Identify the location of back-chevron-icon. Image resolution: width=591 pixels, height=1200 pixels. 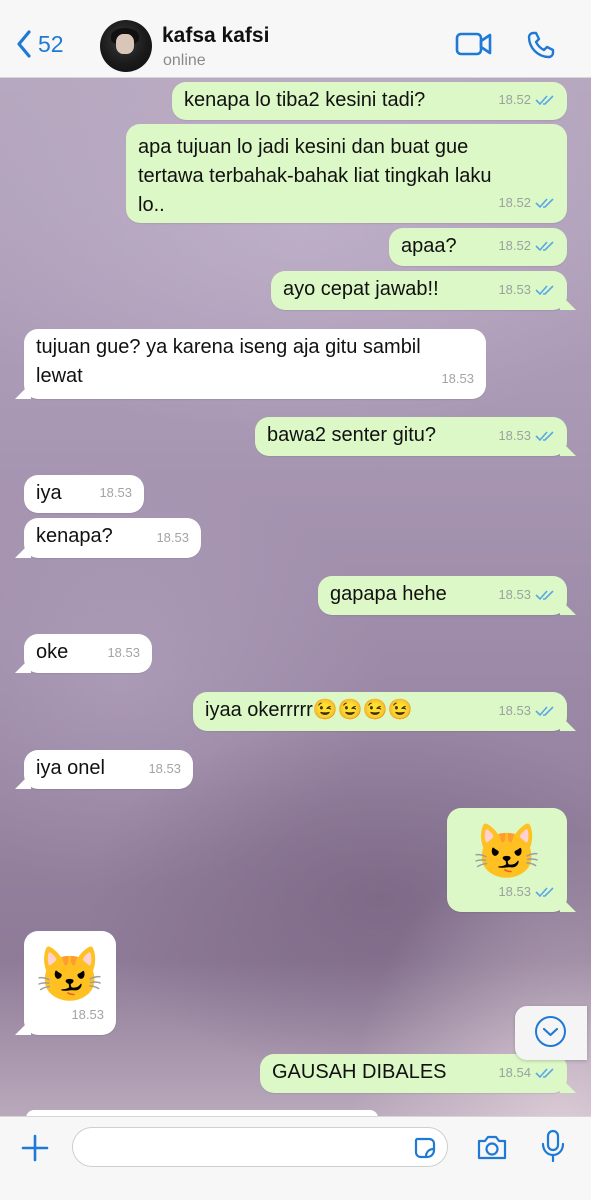
(24, 44).